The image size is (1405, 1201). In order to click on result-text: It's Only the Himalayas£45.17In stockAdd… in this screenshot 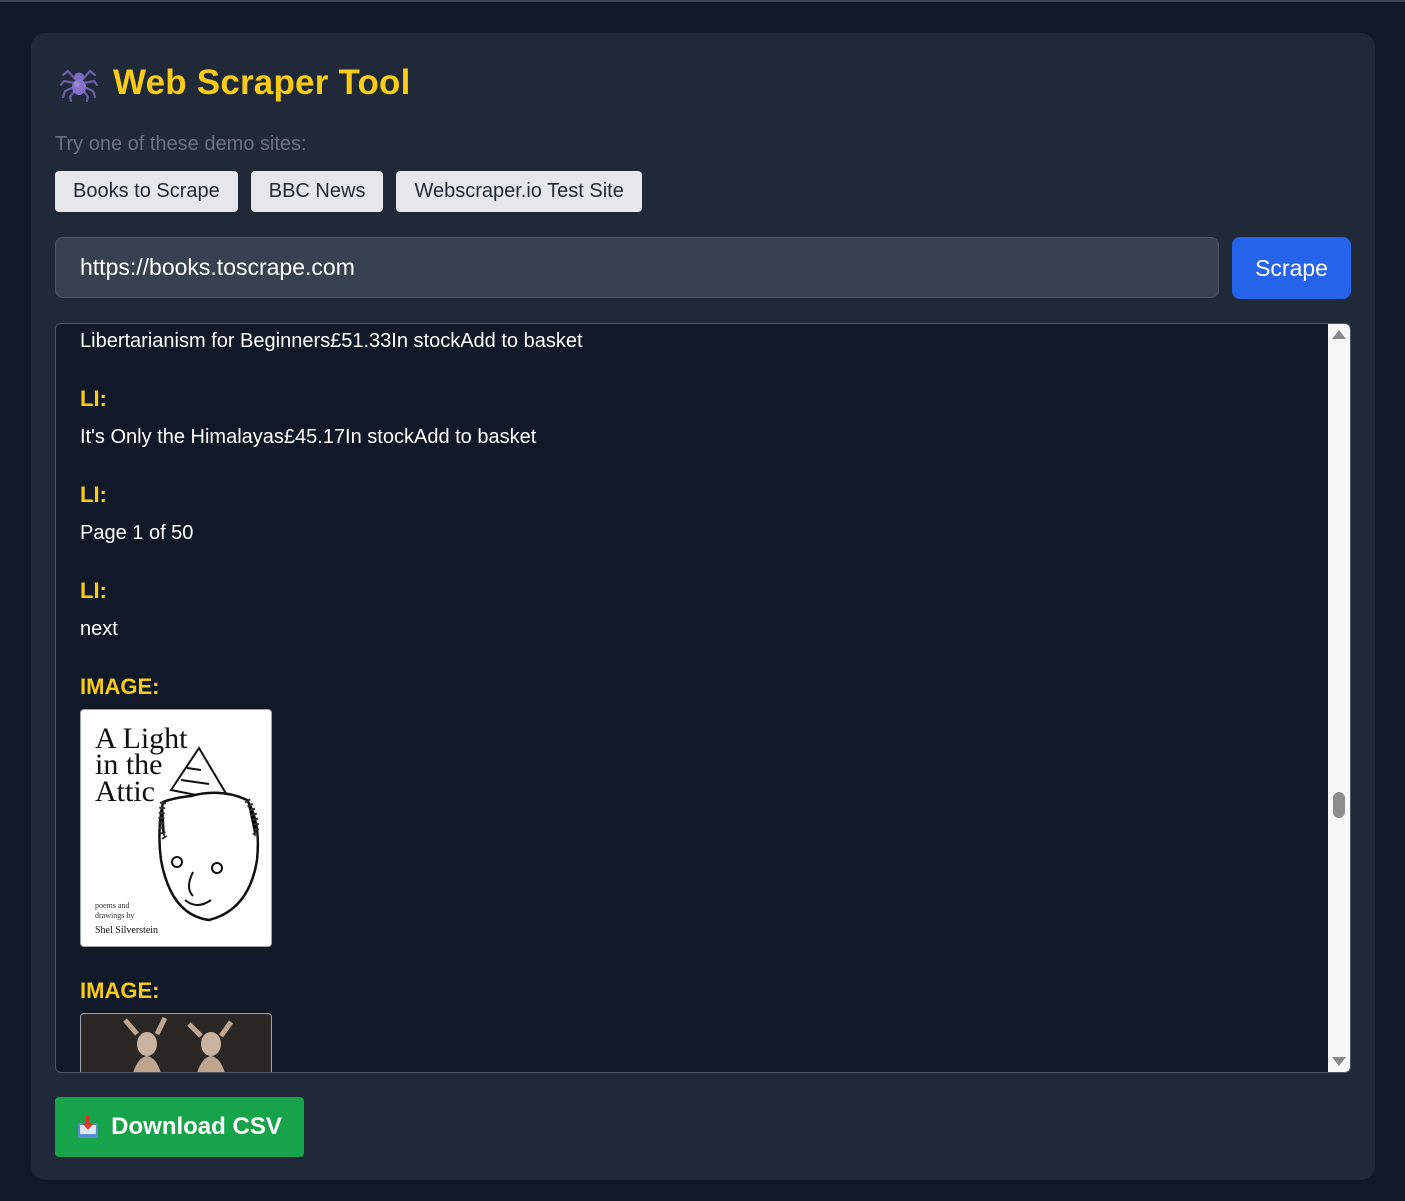, I will do `click(308, 437)`.